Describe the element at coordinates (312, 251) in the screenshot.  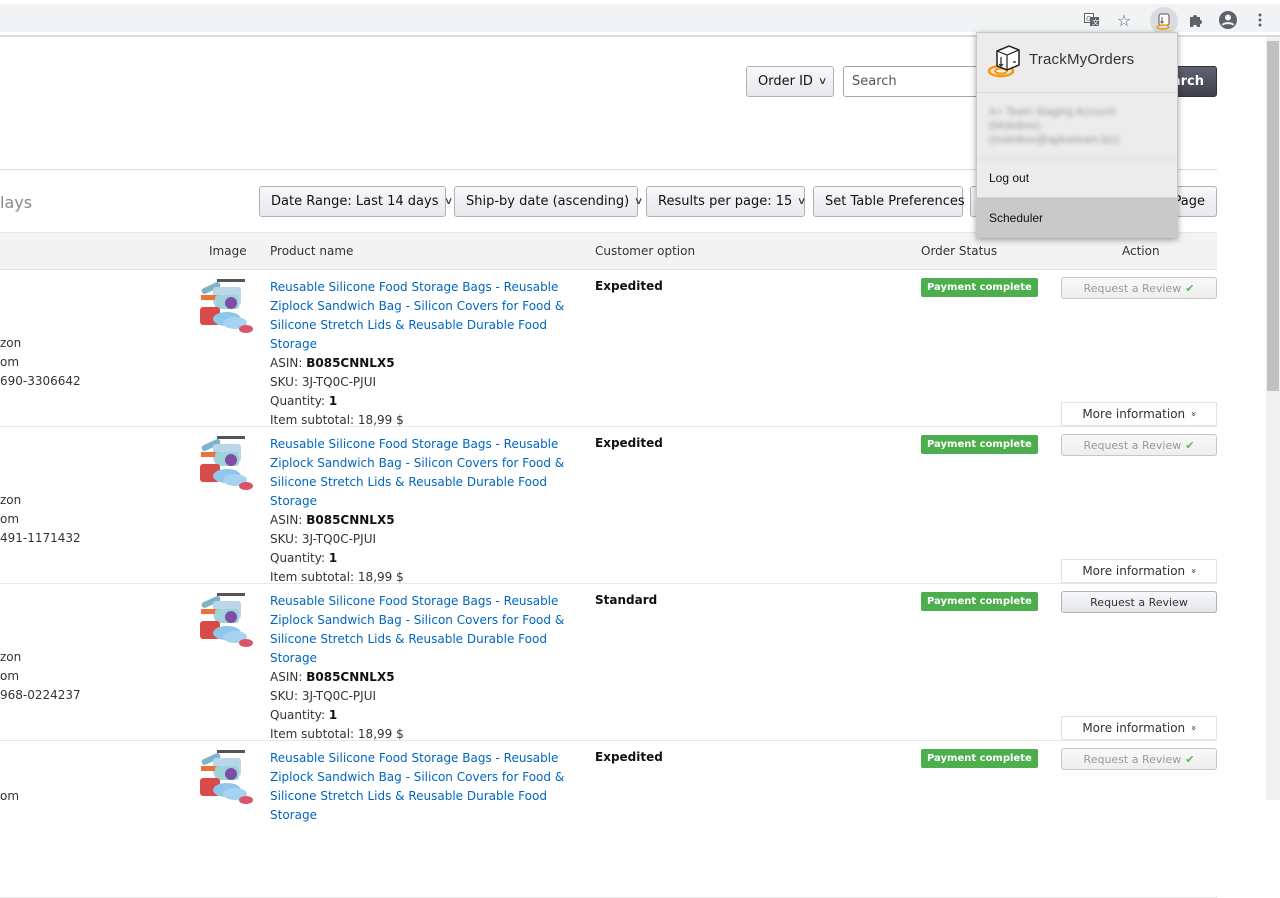
I see `column-header-product-name: Product name` at that location.